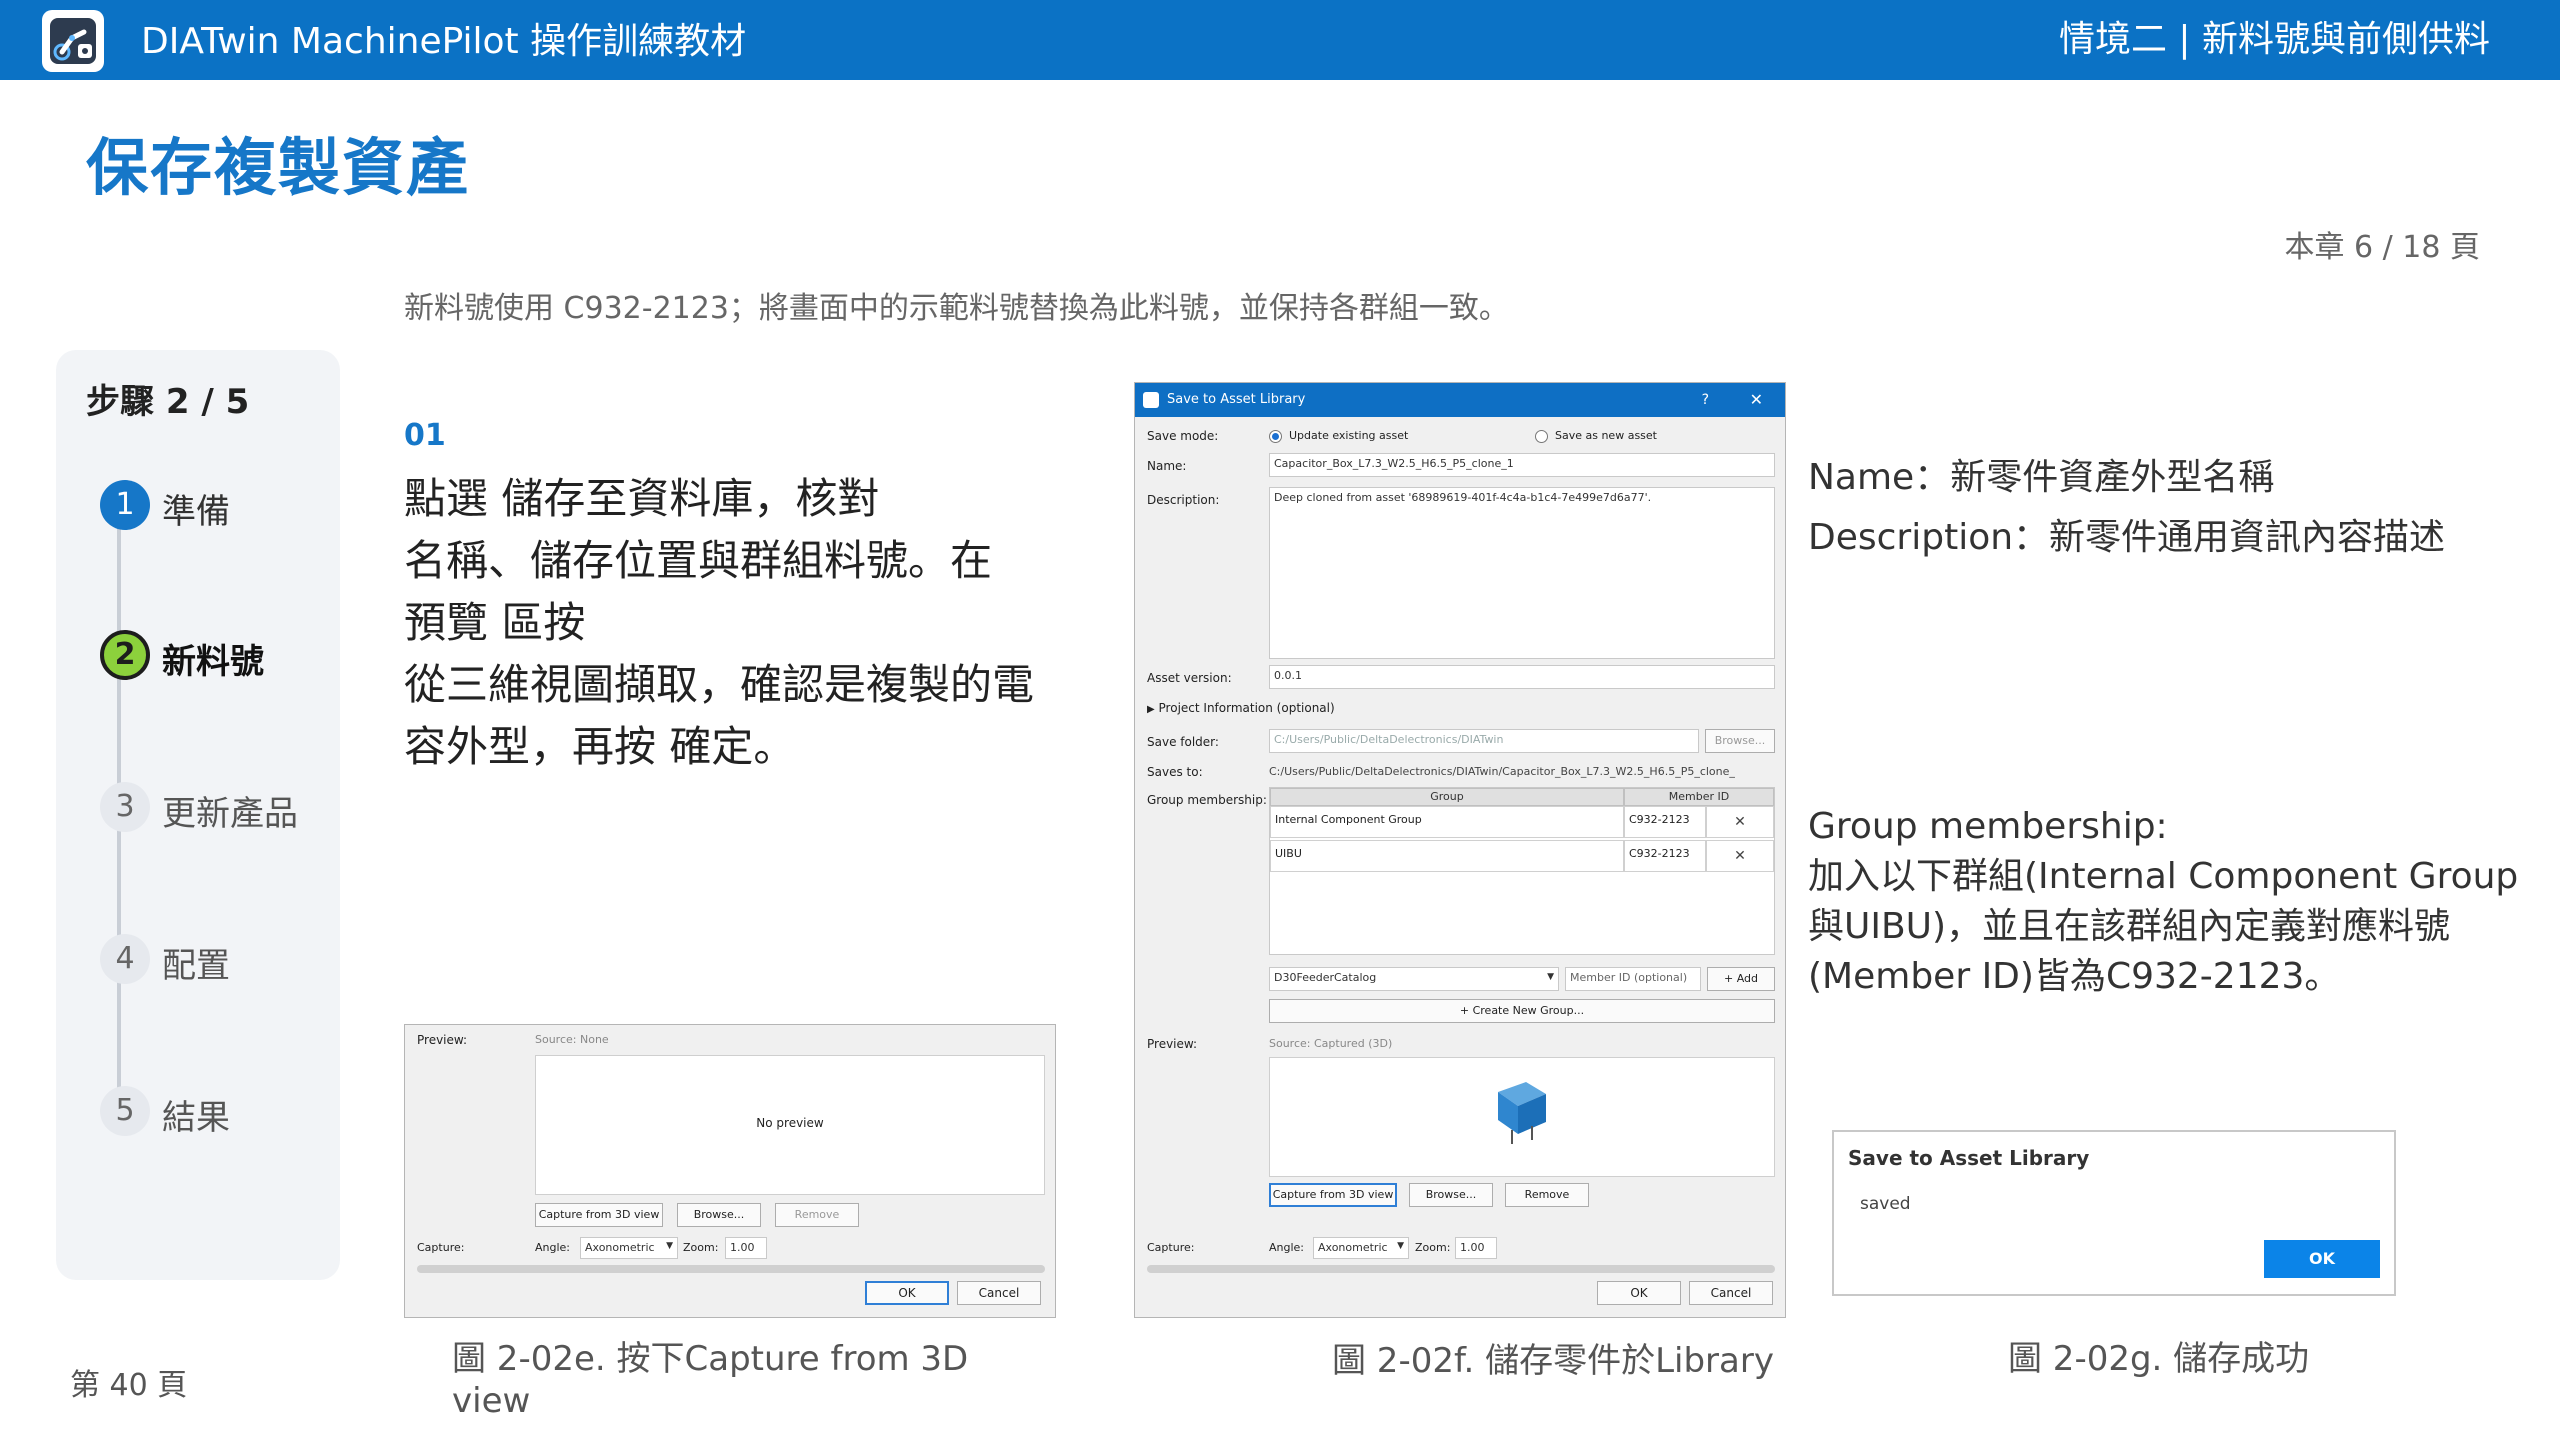 The width and height of the screenshot is (2560, 1440). Describe the element at coordinates (1969, 1158) in the screenshot. I see `saved-dialog-title: Save to Asset Library` at that location.